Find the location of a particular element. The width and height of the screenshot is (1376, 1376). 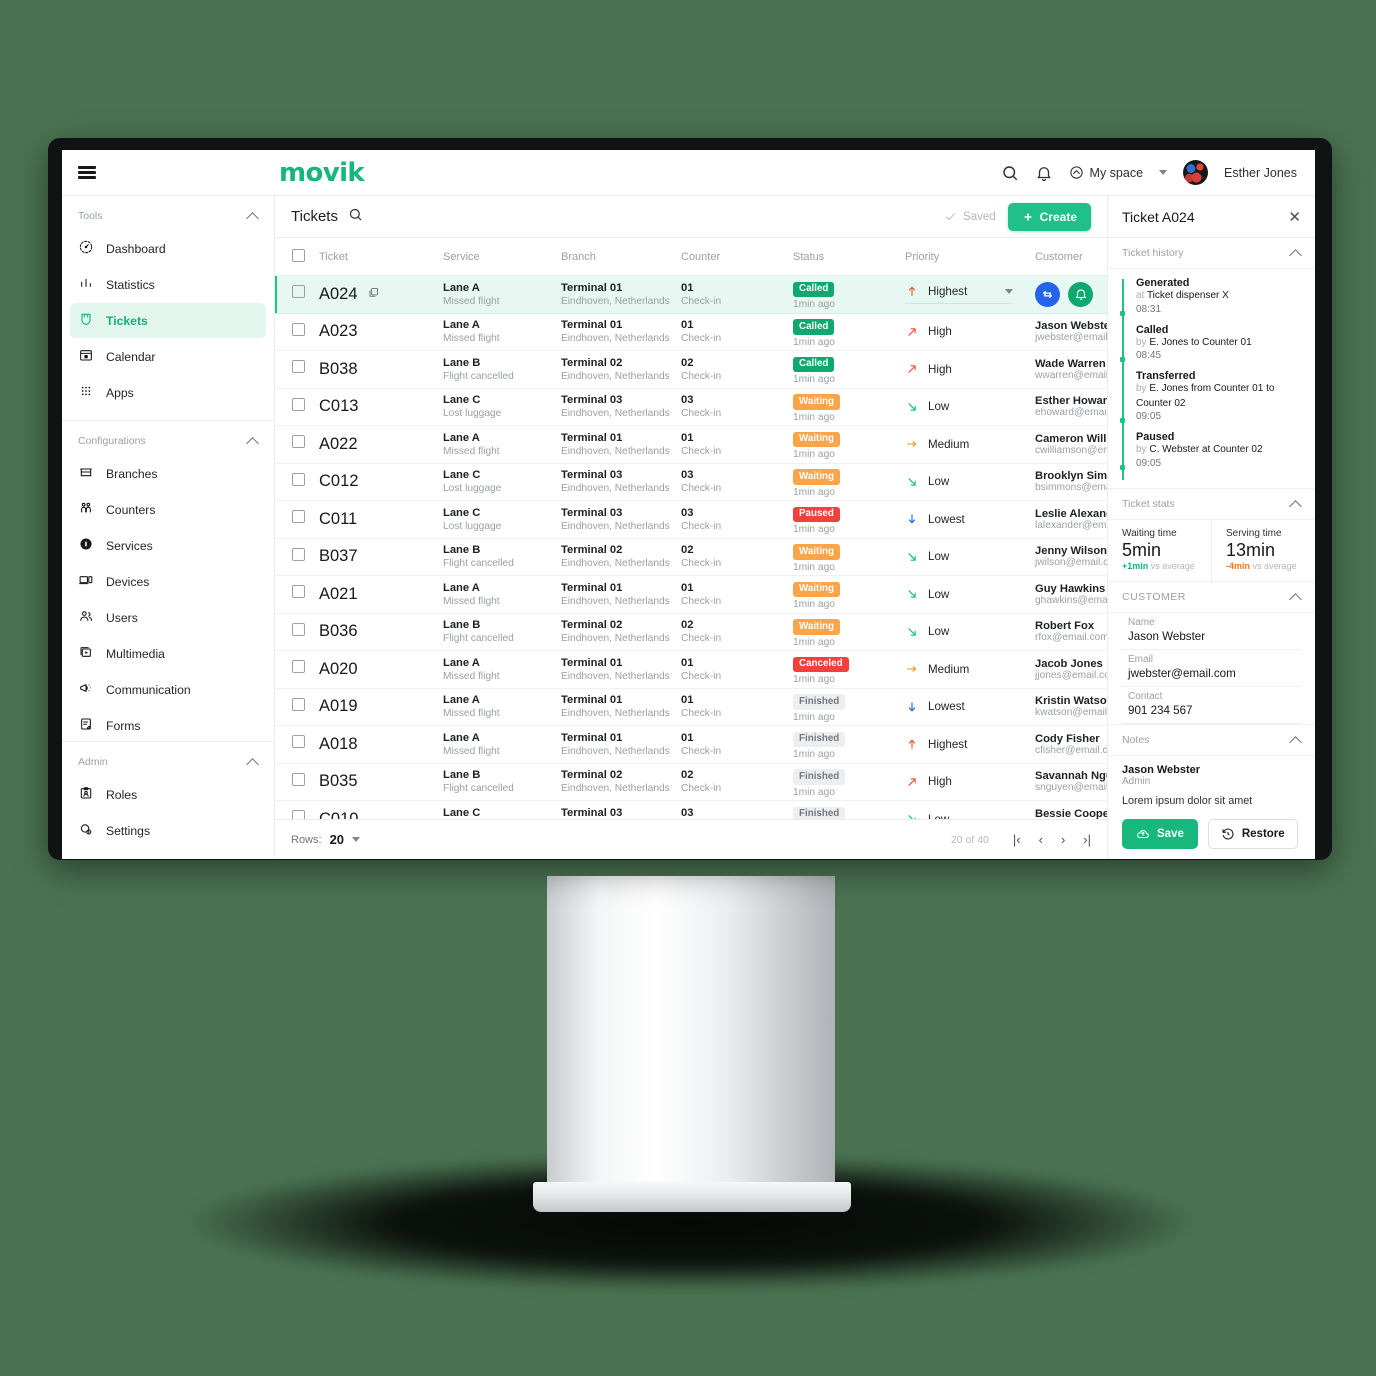

th-status: Status is located at coordinates (849, 257).